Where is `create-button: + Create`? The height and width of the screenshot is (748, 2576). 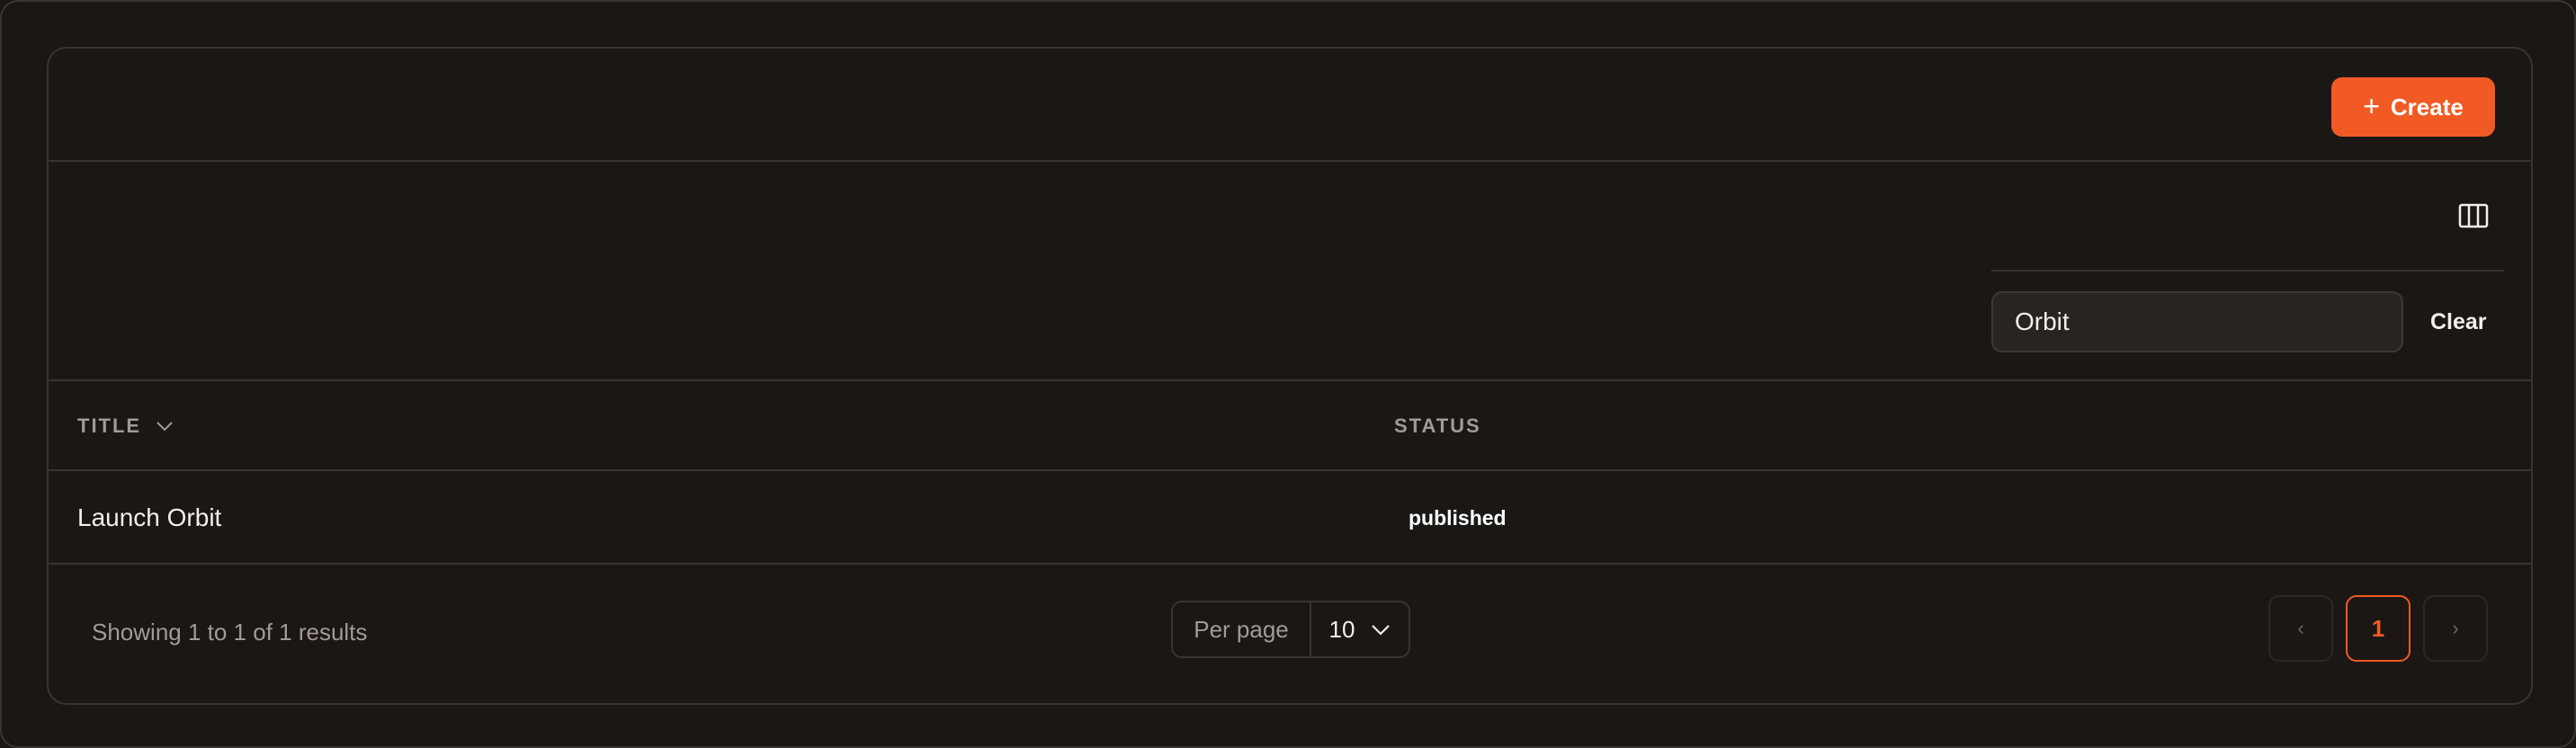
create-button: + Create is located at coordinates (2413, 107).